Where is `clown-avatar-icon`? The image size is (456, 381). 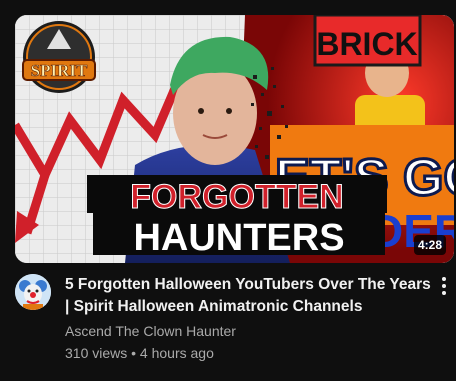
clown-avatar-icon is located at coordinates (33, 292).